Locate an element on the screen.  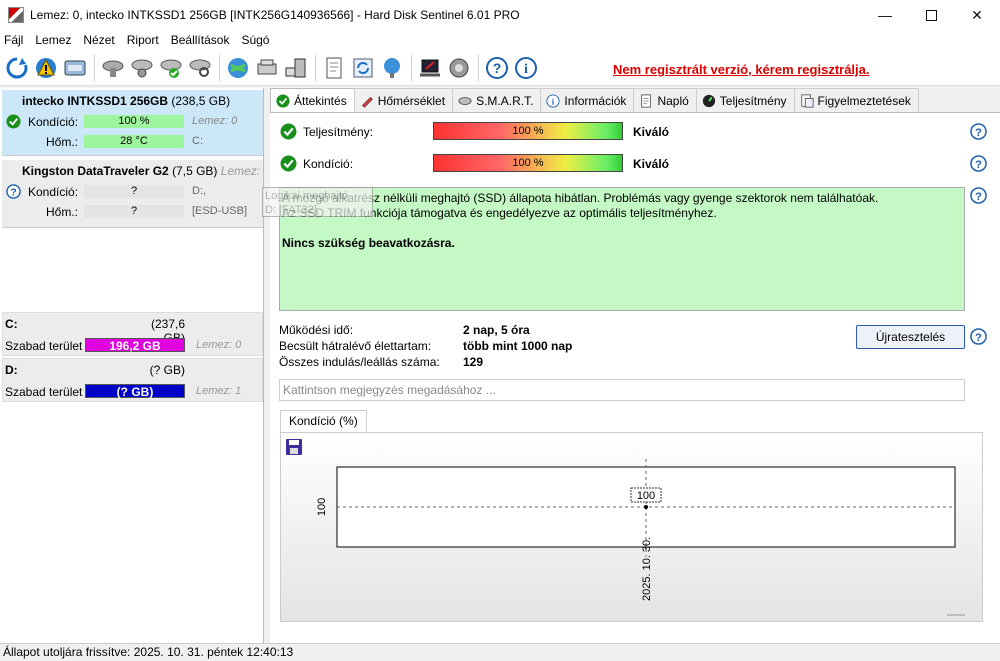
sync-icon is located at coordinates (362, 67).